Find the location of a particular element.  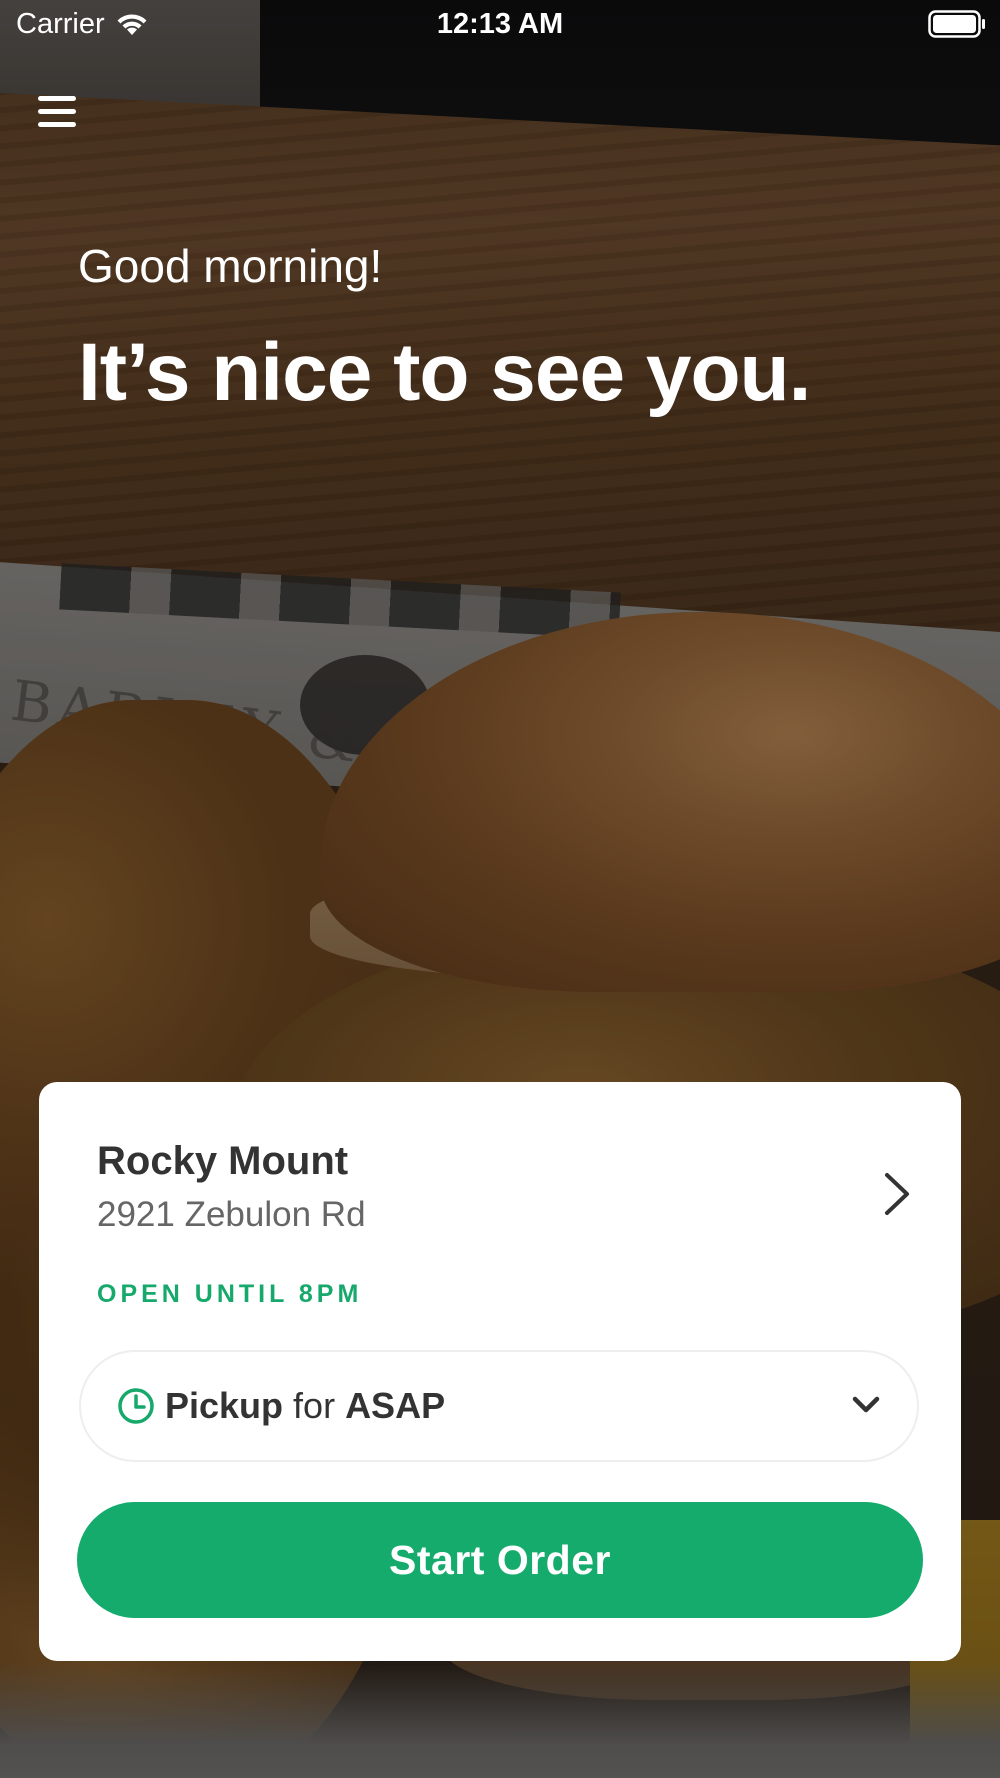

chevron-right-icon is located at coordinates (897, 1194).